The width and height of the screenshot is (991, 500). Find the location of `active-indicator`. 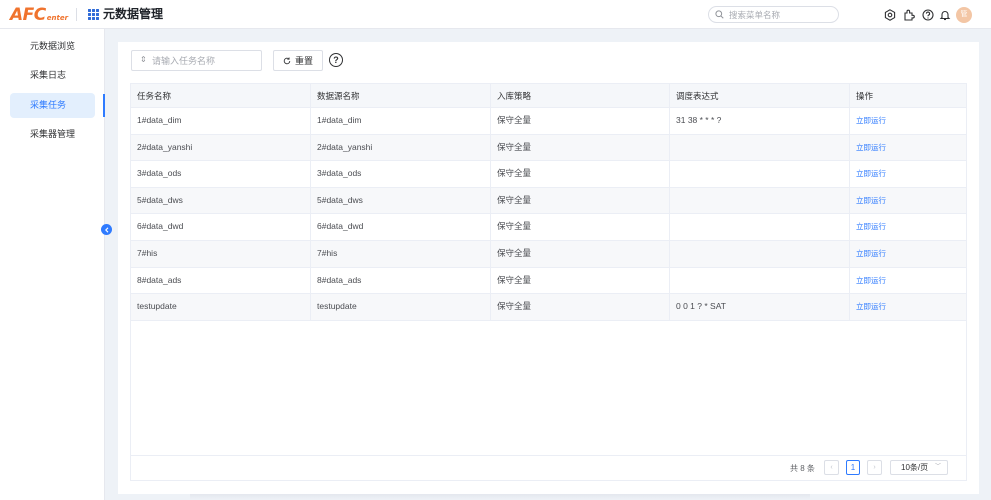

active-indicator is located at coordinates (104, 105).